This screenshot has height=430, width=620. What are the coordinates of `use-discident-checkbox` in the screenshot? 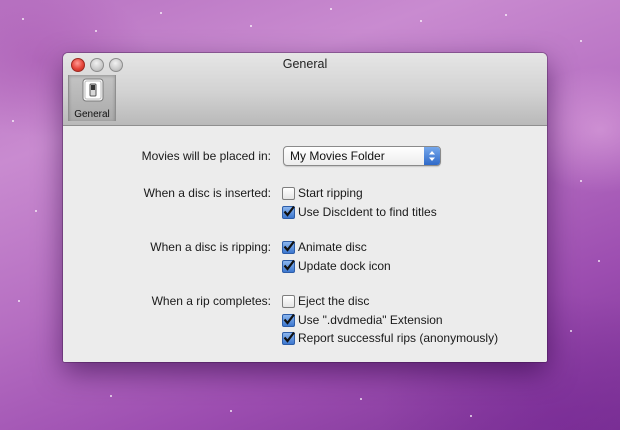 It's located at (288, 212).